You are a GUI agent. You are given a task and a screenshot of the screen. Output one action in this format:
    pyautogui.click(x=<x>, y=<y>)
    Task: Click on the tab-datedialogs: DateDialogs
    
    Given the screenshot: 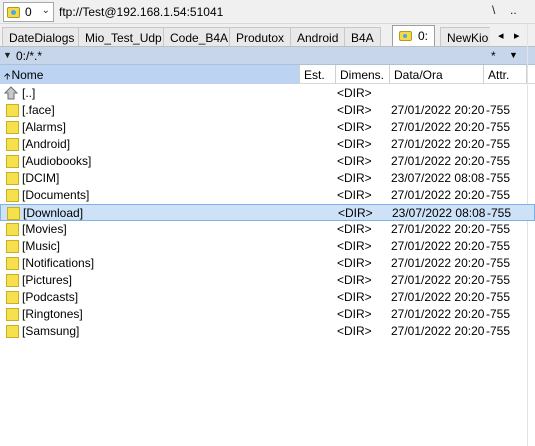 What is the action you would take?
    pyautogui.click(x=42, y=36)
    